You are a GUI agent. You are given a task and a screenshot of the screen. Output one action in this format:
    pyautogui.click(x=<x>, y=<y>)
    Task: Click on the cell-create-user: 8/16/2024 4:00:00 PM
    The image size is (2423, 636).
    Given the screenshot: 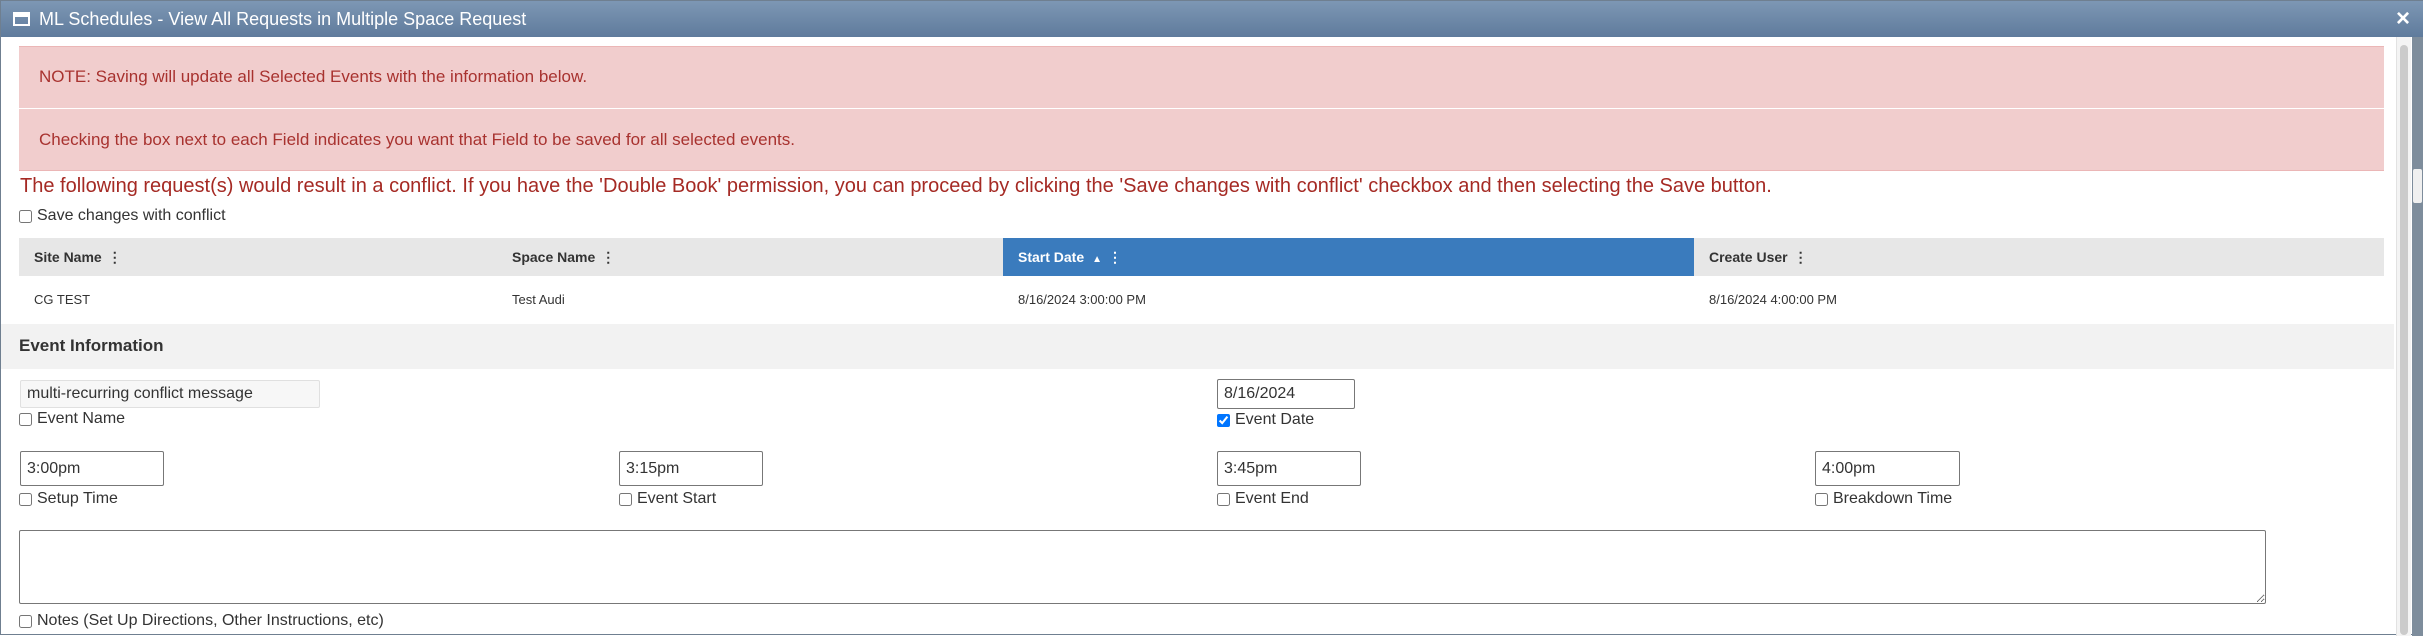 What is the action you would take?
    pyautogui.click(x=1773, y=299)
    